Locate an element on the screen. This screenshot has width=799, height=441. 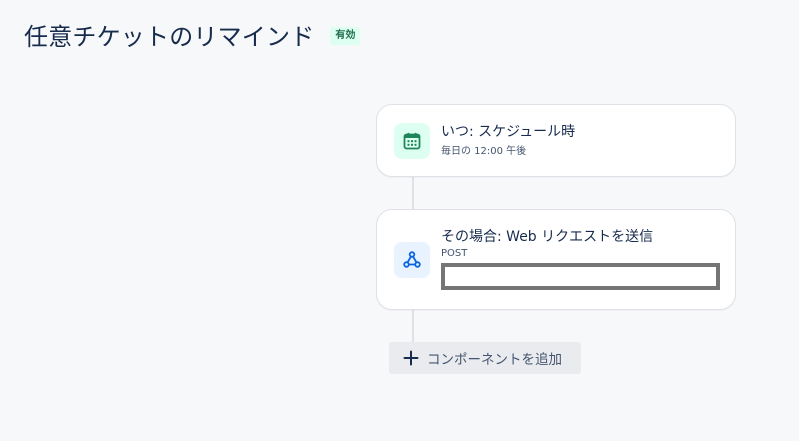
trigger-card: いつ: スケジュール時 毎日の 12:00 午後 is located at coordinates (556, 140).